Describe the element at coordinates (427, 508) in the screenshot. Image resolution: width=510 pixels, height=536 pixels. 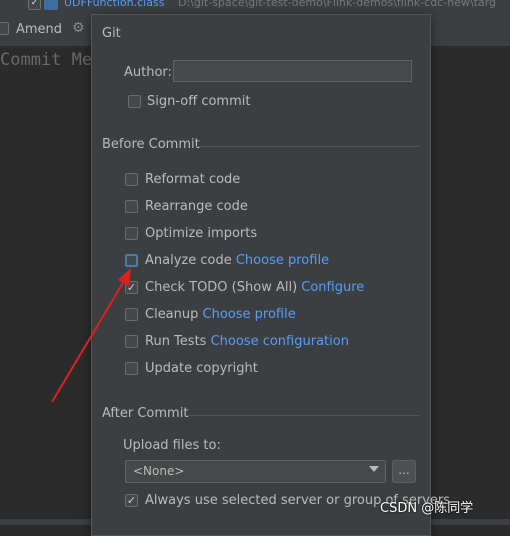
I see `watermark: CSDN @陈同学` at that location.